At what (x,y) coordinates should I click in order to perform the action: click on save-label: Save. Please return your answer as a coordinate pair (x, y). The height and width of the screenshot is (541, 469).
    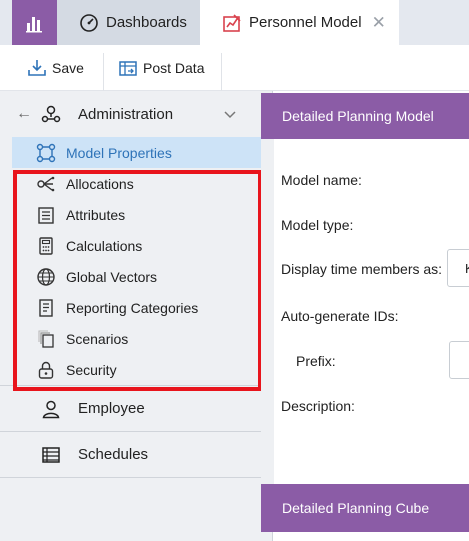
    Looking at the image, I should click on (68, 68).